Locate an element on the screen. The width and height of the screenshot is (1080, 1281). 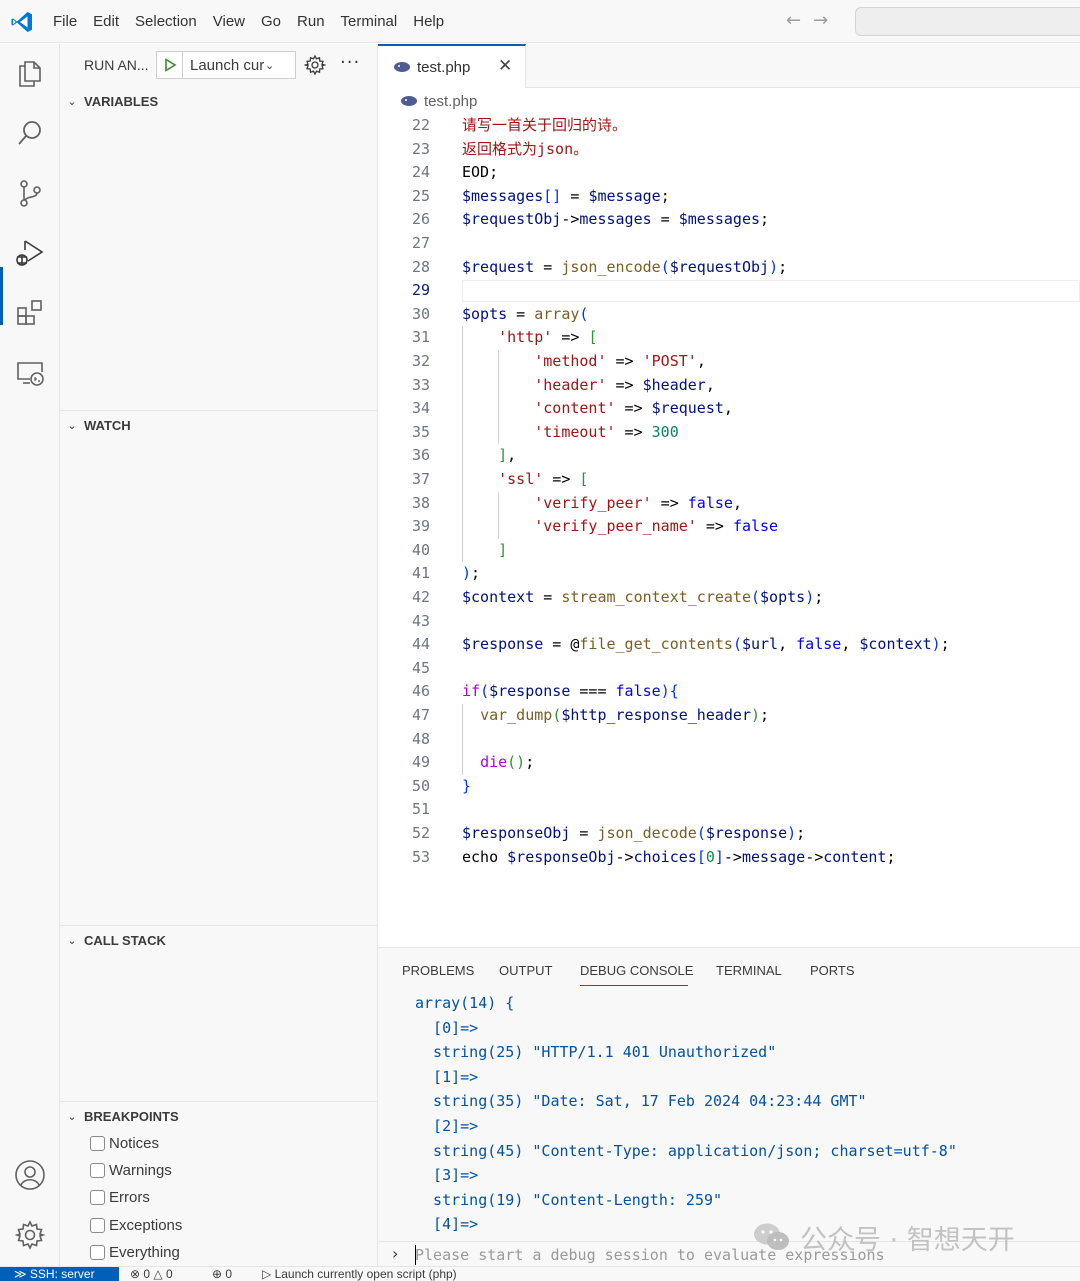
code-line: 31 'http' => [ is located at coordinates (729, 338).